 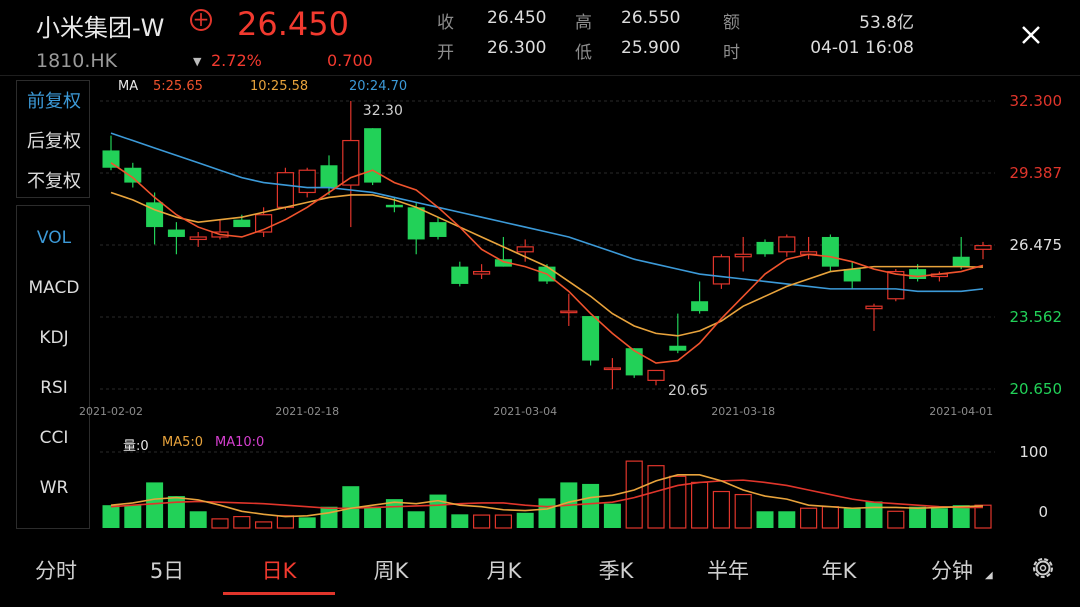 What do you see at coordinates (383, 111) in the screenshot?
I see `extreme-price-annotation: 32.30` at bounding box center [383, 111].